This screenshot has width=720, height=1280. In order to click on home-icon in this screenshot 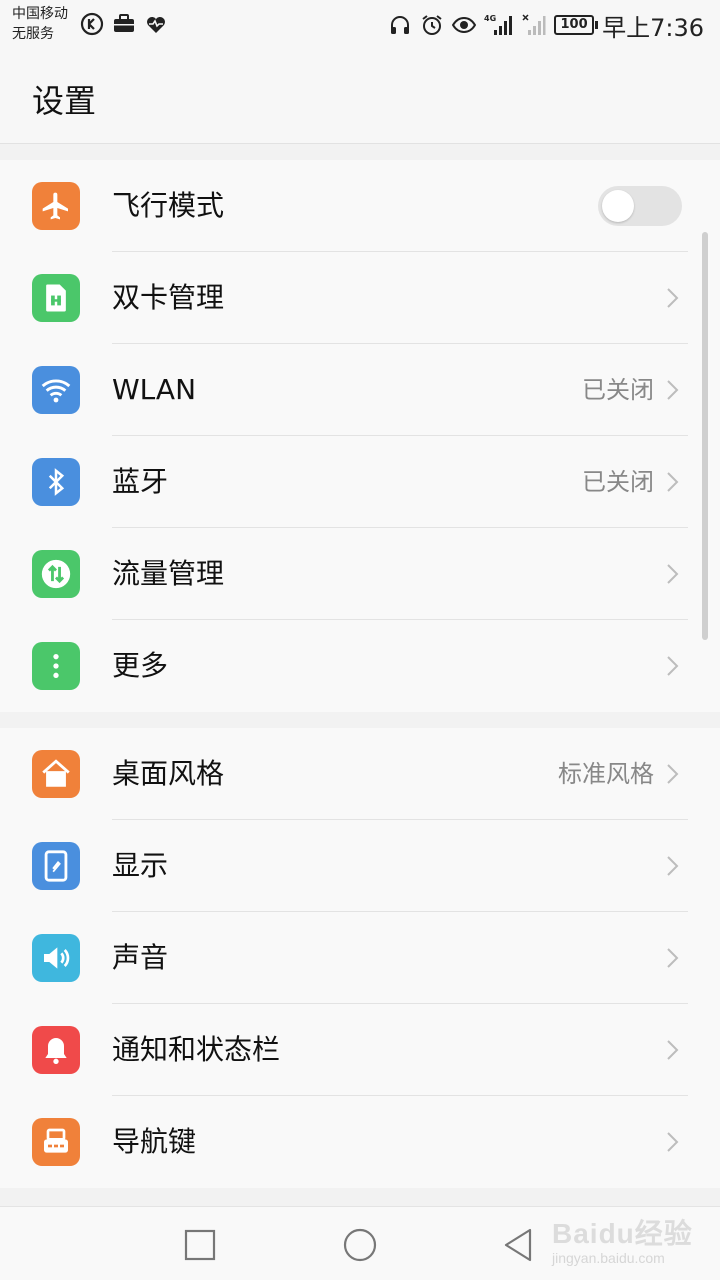, I will do `click(56, 774)`.